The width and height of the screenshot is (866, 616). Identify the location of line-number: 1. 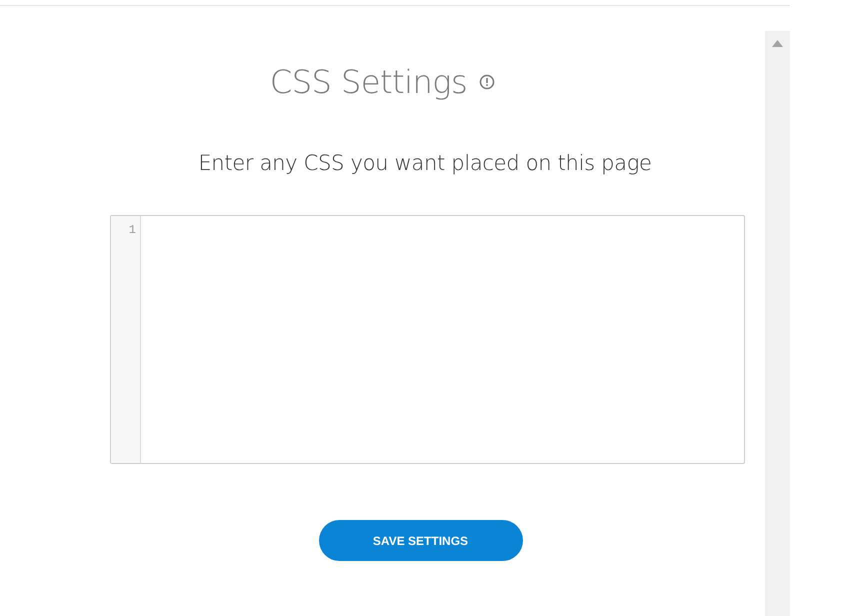
(132, 230).